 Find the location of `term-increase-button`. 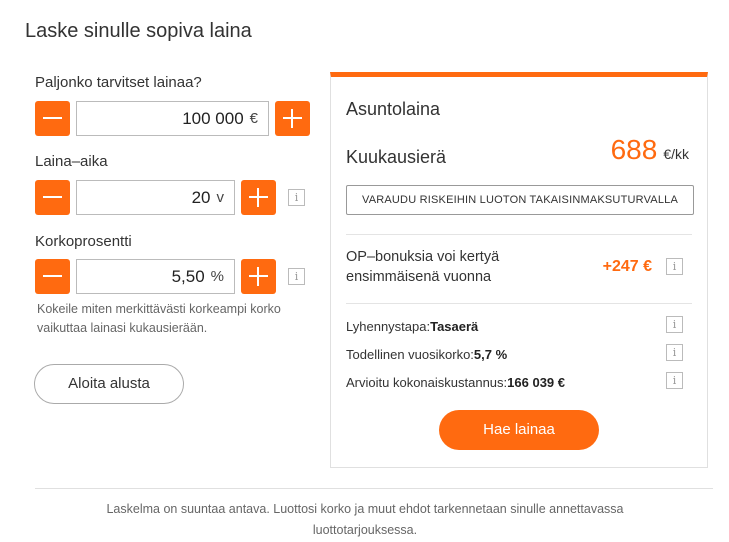

term-increase-button is located at coordinates (258, 197).